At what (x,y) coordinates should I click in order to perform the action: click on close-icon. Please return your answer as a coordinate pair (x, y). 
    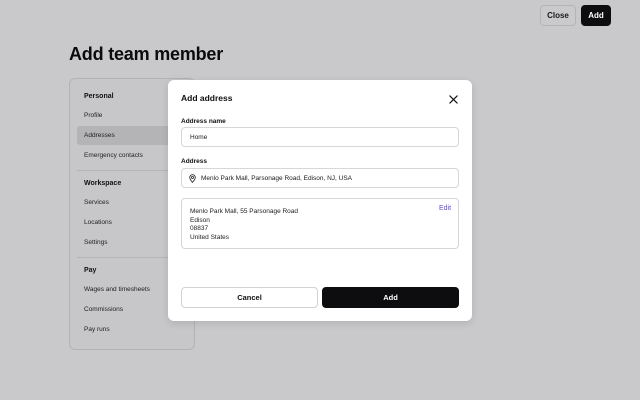
    Looking at the image, I should click on (453, 99).